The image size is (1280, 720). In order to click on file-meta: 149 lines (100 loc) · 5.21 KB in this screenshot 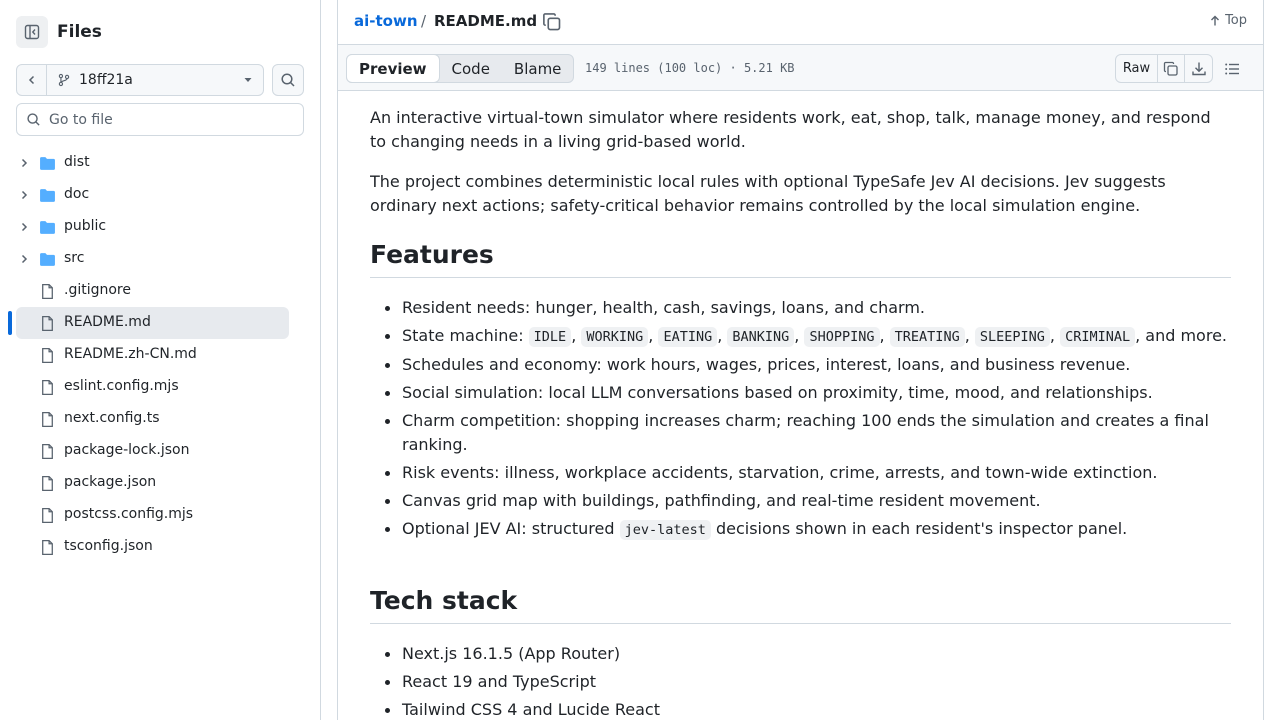, I will do `click(690, 68)`.